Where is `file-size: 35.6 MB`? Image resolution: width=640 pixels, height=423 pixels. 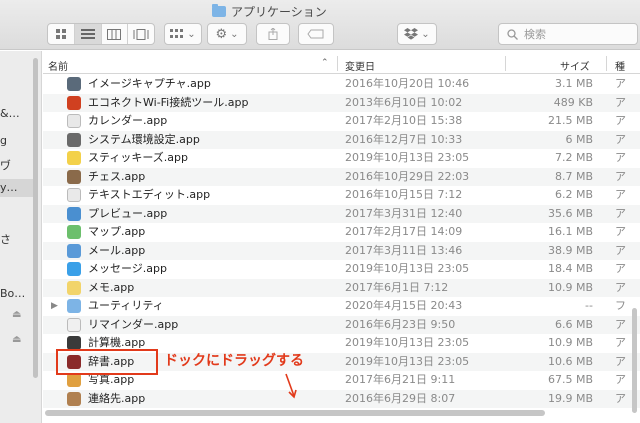 file-size: 35.6 MB is located at coordinates (570, 213).